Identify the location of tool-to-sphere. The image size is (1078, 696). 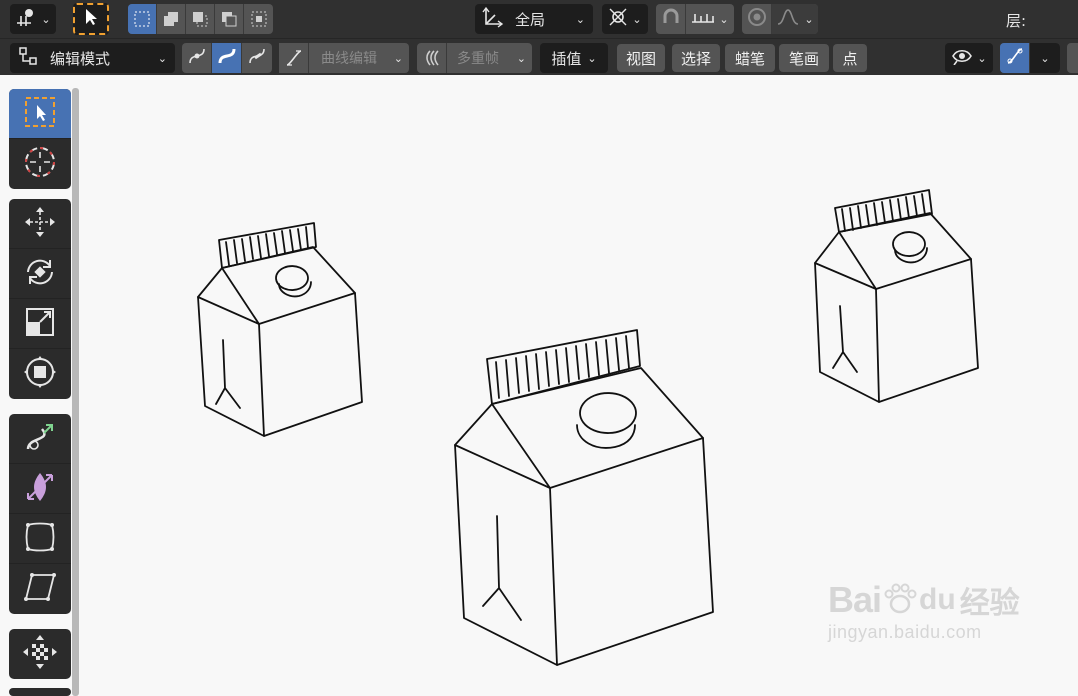
(40, 539).